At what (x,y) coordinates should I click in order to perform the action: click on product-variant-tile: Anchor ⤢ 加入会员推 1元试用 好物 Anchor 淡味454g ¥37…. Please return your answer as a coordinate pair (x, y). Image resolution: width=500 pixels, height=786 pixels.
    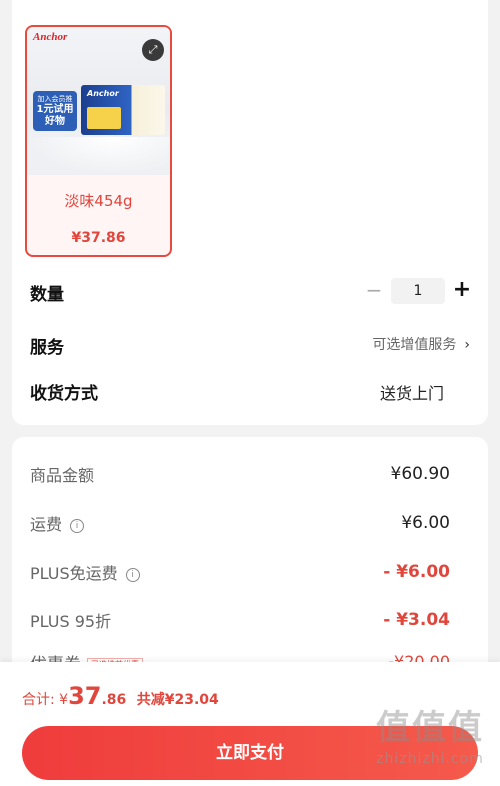
    Looking at the image, I should click on (98, 141).